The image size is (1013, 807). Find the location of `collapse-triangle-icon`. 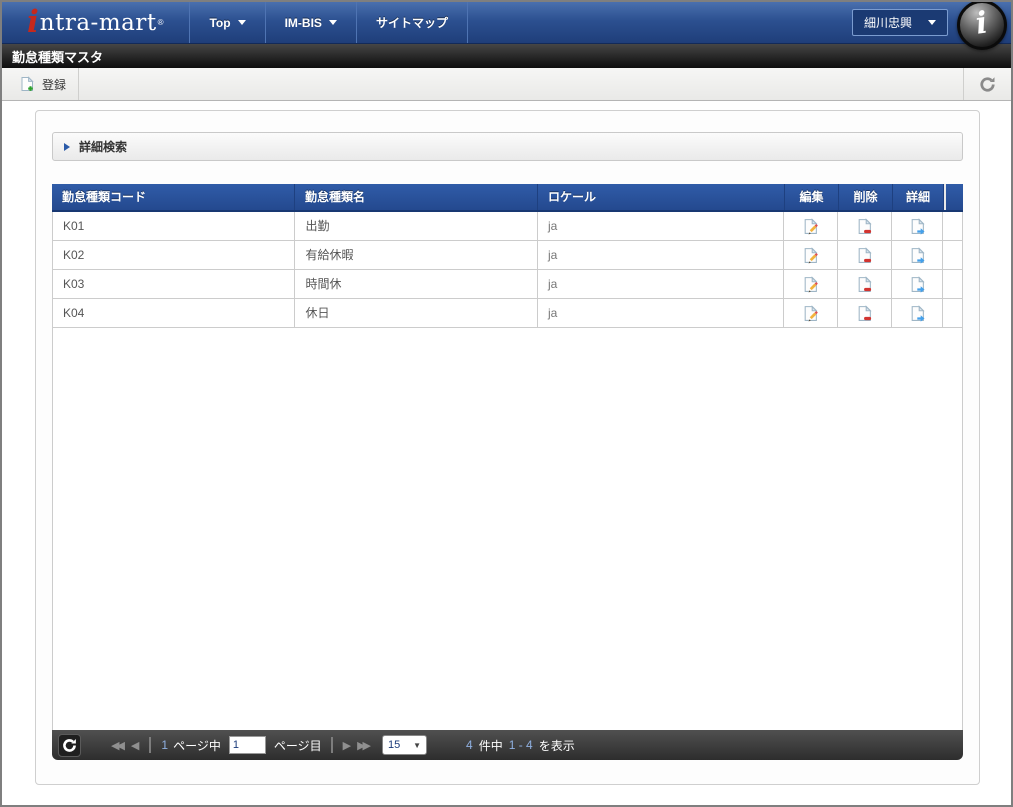

collapse-triangle-icon is located at coordinates (67, 146).